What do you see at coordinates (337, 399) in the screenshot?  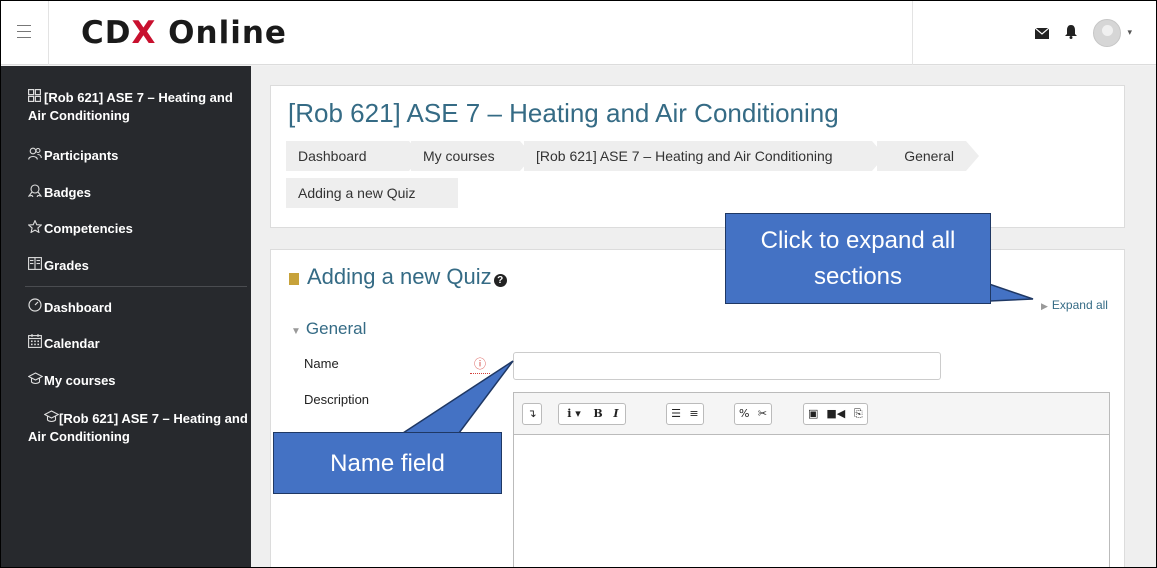 I see `description-label: Description` at bounding box center [337, 399].